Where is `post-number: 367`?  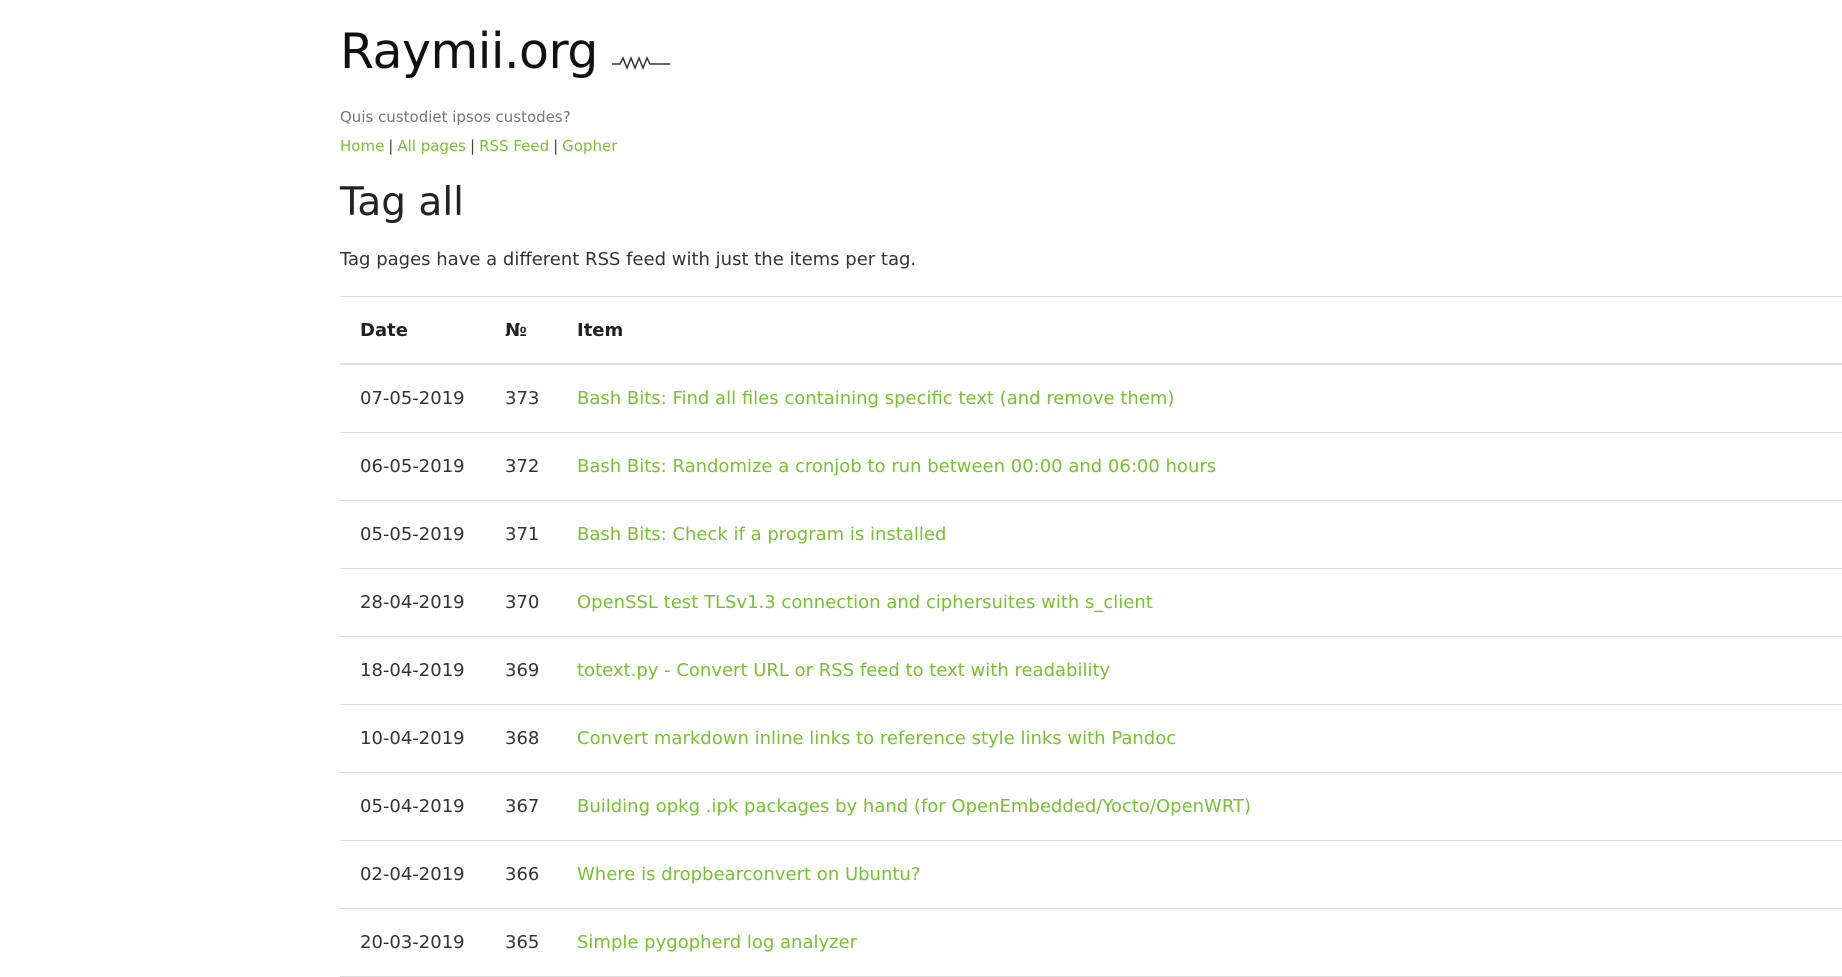 post-number: 367 is located at coordinates (541, 806).